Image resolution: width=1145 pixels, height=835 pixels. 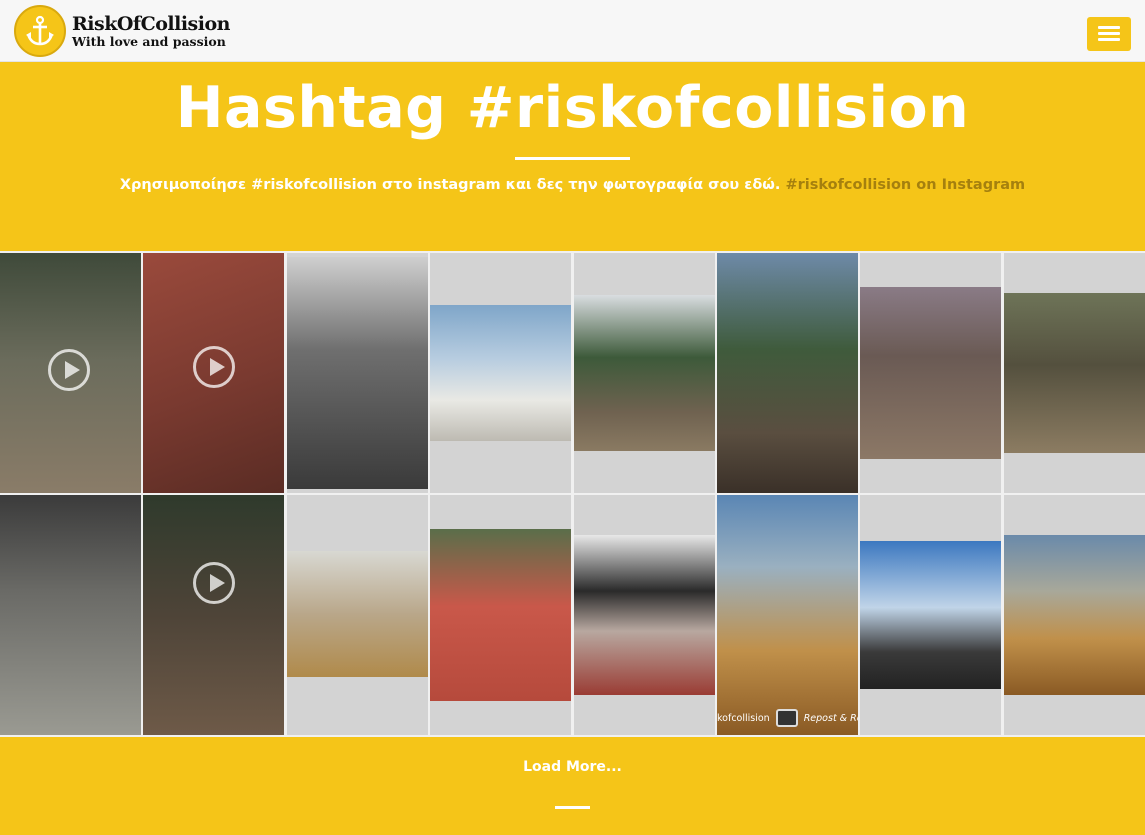 I want to click on repost-watermark: kofcollision Repost & Re, so click(x=787, y=718).